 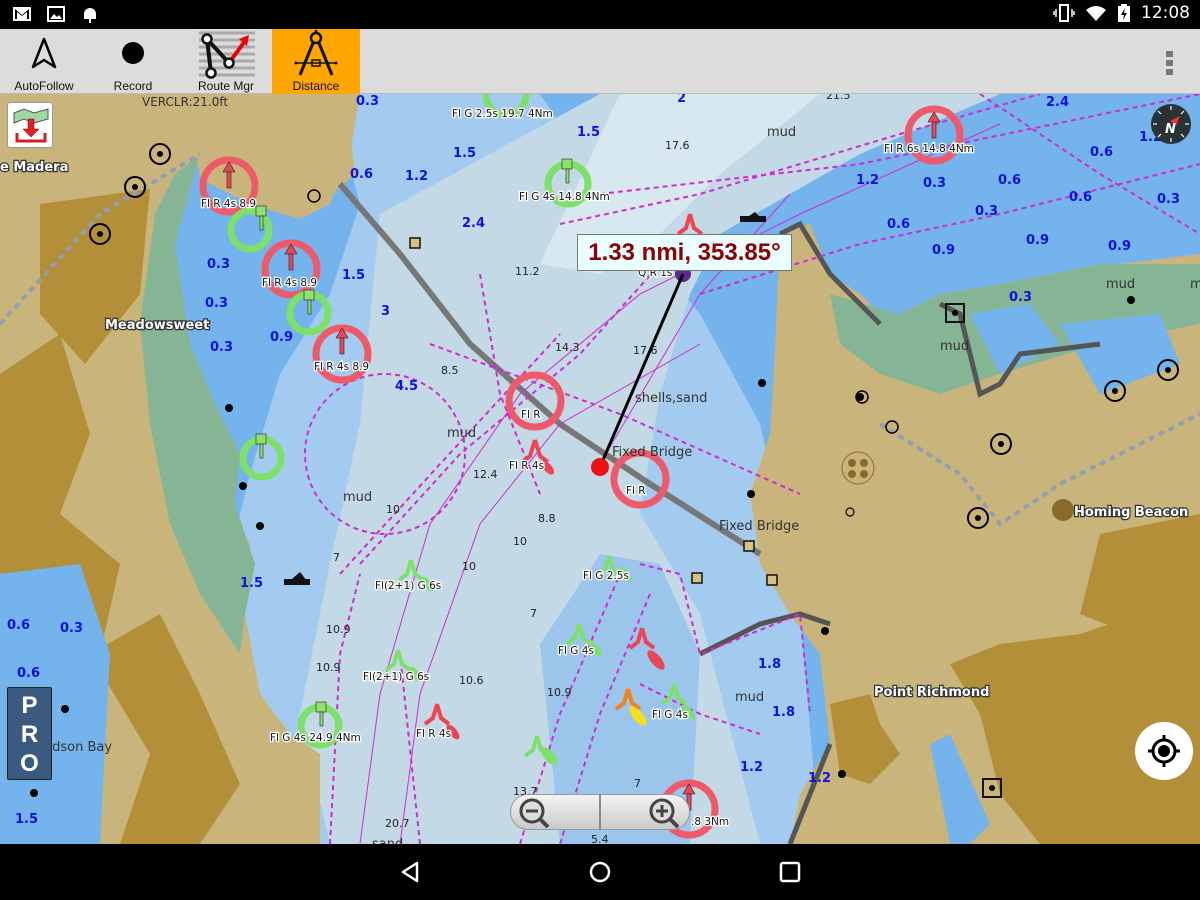 What do you see at coordinates (600, 14) in the screenshot?
I see `status-bar: 12:08` at bounding box center [600, 14].